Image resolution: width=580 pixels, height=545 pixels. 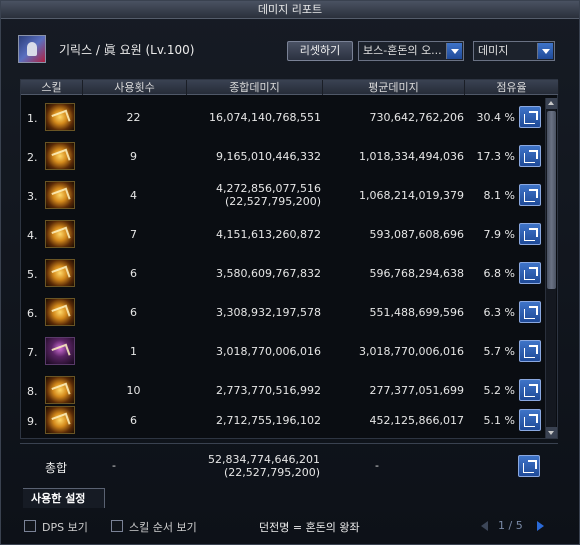 I want to click on scroll-up-icon, so click(x=551, y=103).